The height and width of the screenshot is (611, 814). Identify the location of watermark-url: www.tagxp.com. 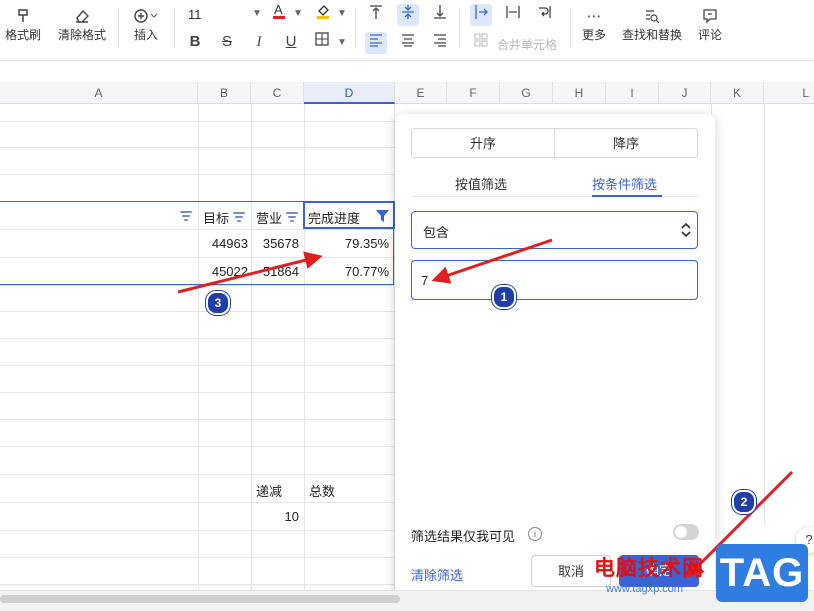
(645, 589).